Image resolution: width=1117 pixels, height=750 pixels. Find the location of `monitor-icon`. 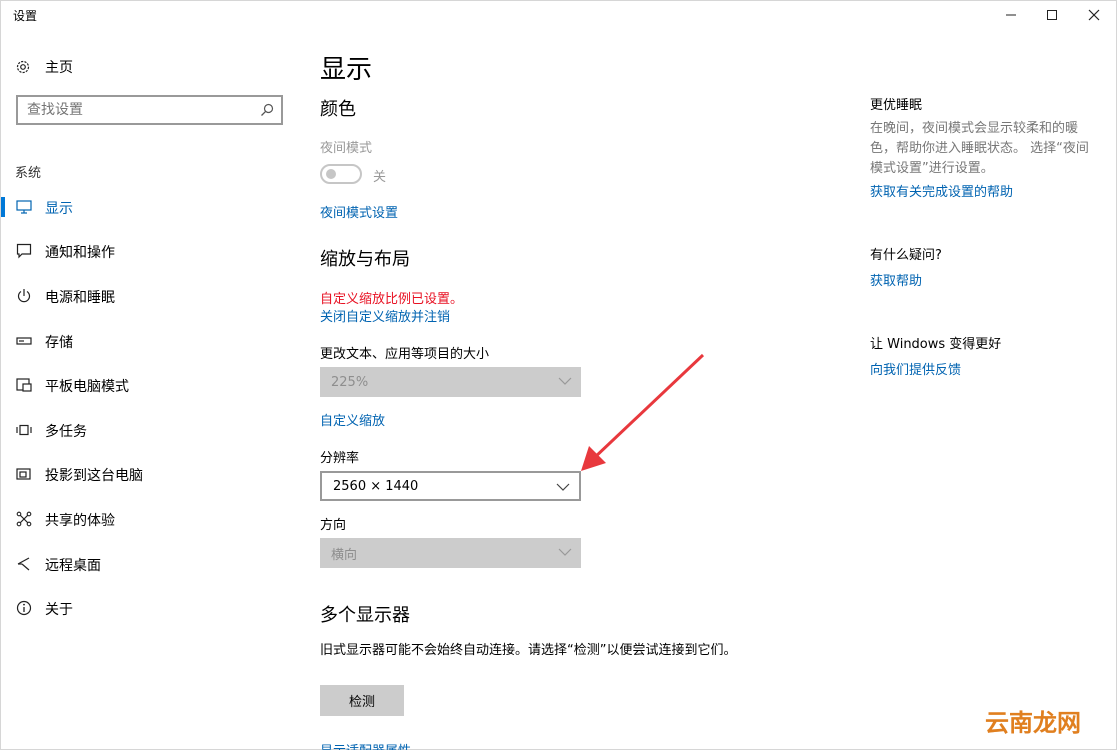

monitor-icon is located at coordinates (24, 207).